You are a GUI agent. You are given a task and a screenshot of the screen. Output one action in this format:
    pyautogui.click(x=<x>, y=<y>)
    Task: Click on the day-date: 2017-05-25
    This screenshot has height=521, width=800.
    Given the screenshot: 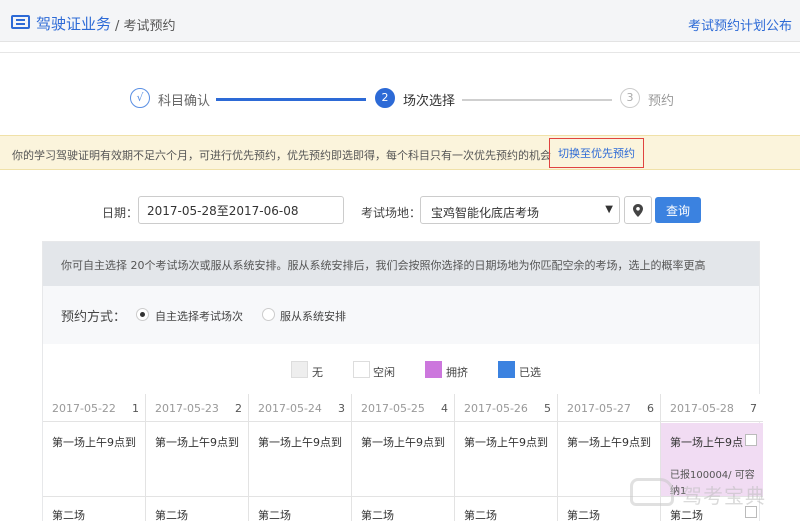 What is the action you would take?
    pyautogui.click(x=393, y=408)
    